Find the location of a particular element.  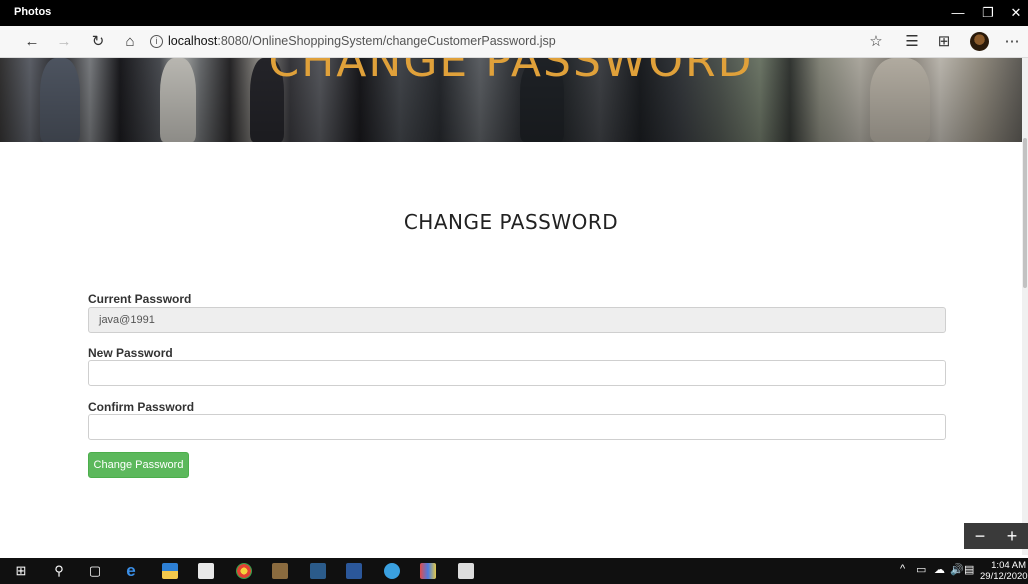

favorite-star-icon: ☆ is located at coordinates (876, 42).